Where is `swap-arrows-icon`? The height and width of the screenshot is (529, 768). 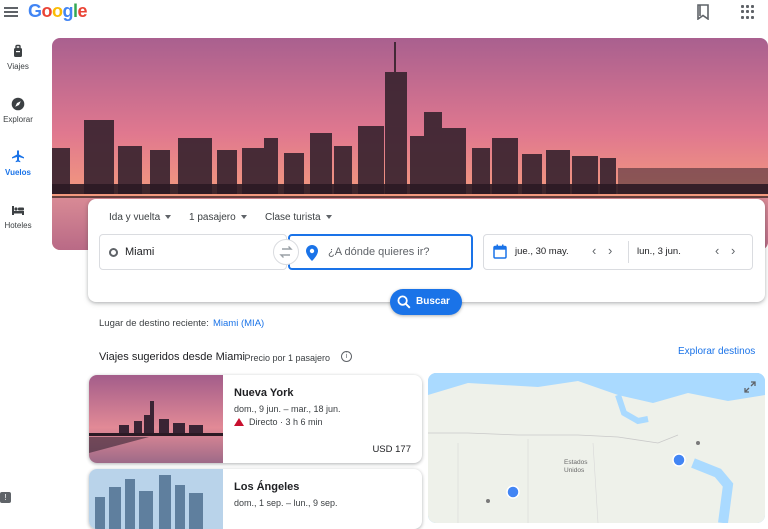 swap-arrows-icon is located at coordinates (286, 252).